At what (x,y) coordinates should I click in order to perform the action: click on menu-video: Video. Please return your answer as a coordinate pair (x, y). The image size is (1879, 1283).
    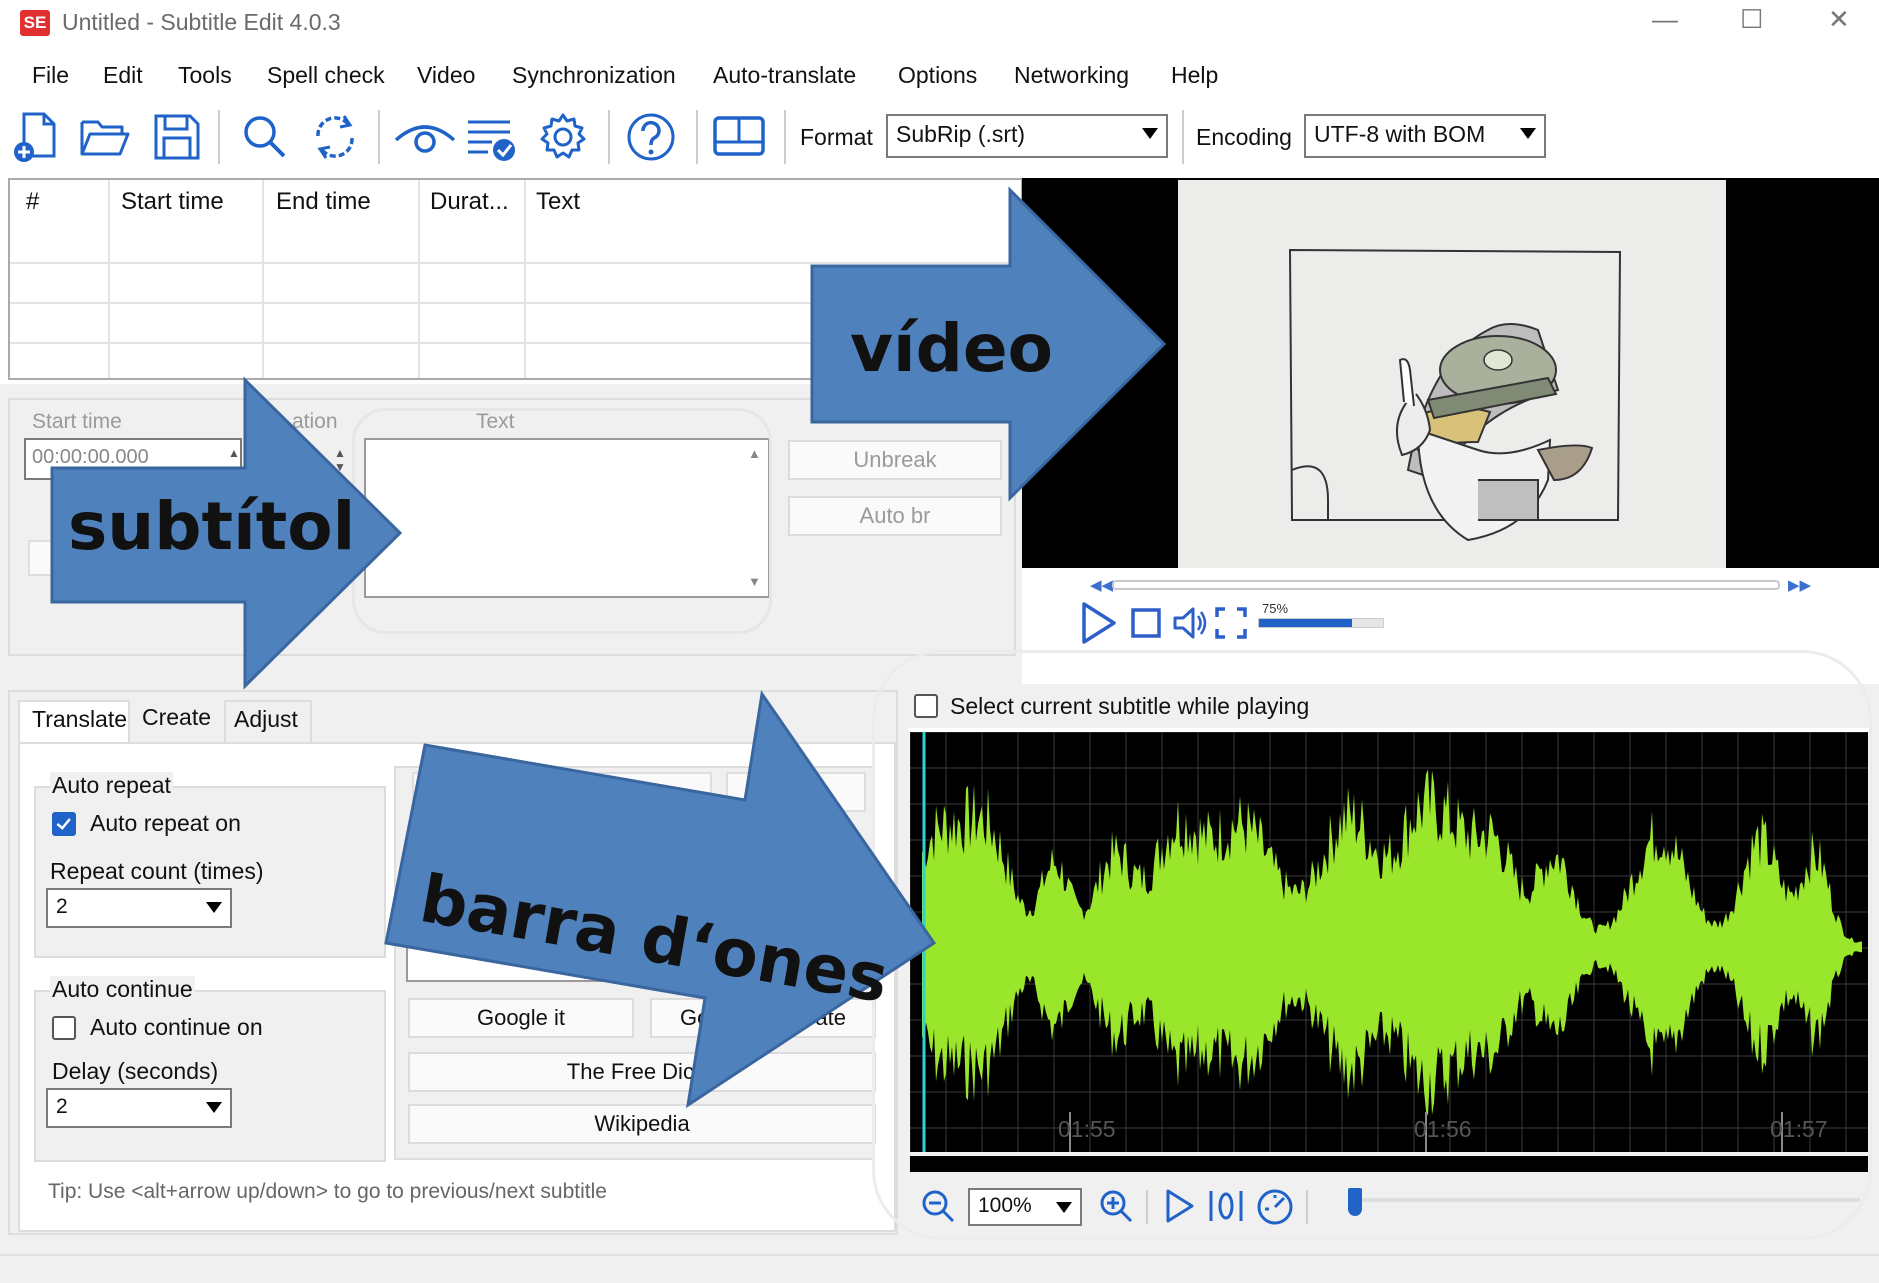
    Looking at the image, I should click on (446, 75).